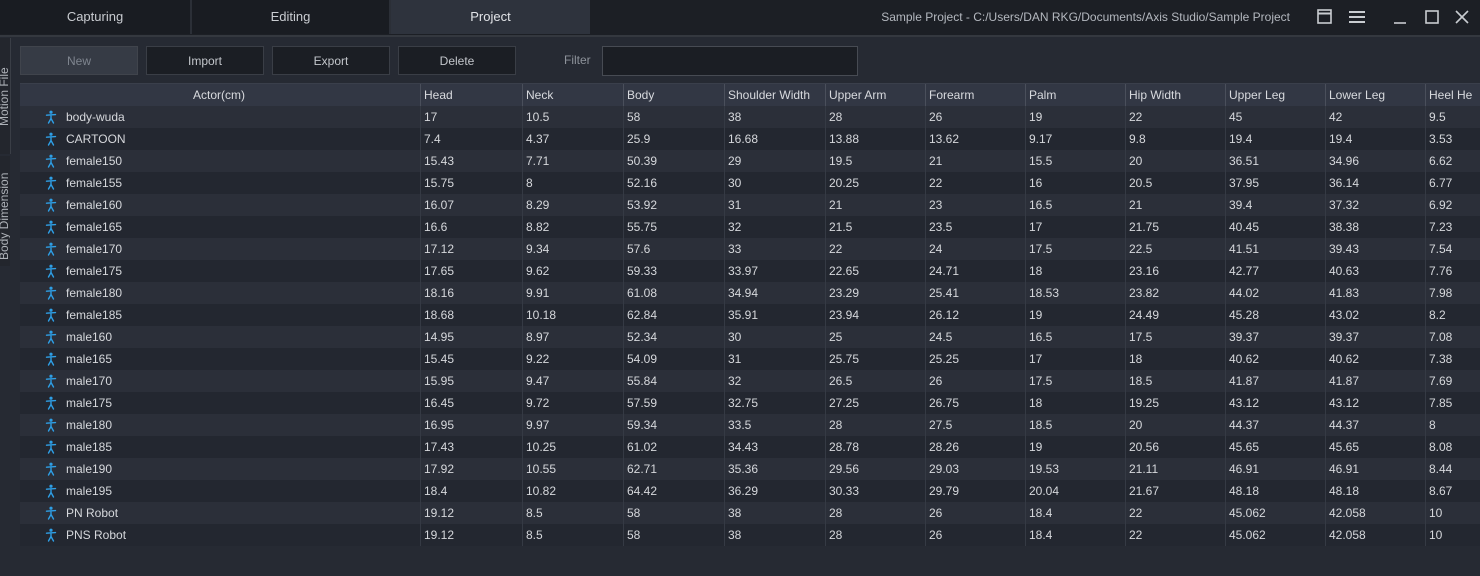 This screenshot has height=576, width=1480. Describe the element at coordinates (1076, 315) in the screenshot. I see `dimension-cell: 19` at that location.